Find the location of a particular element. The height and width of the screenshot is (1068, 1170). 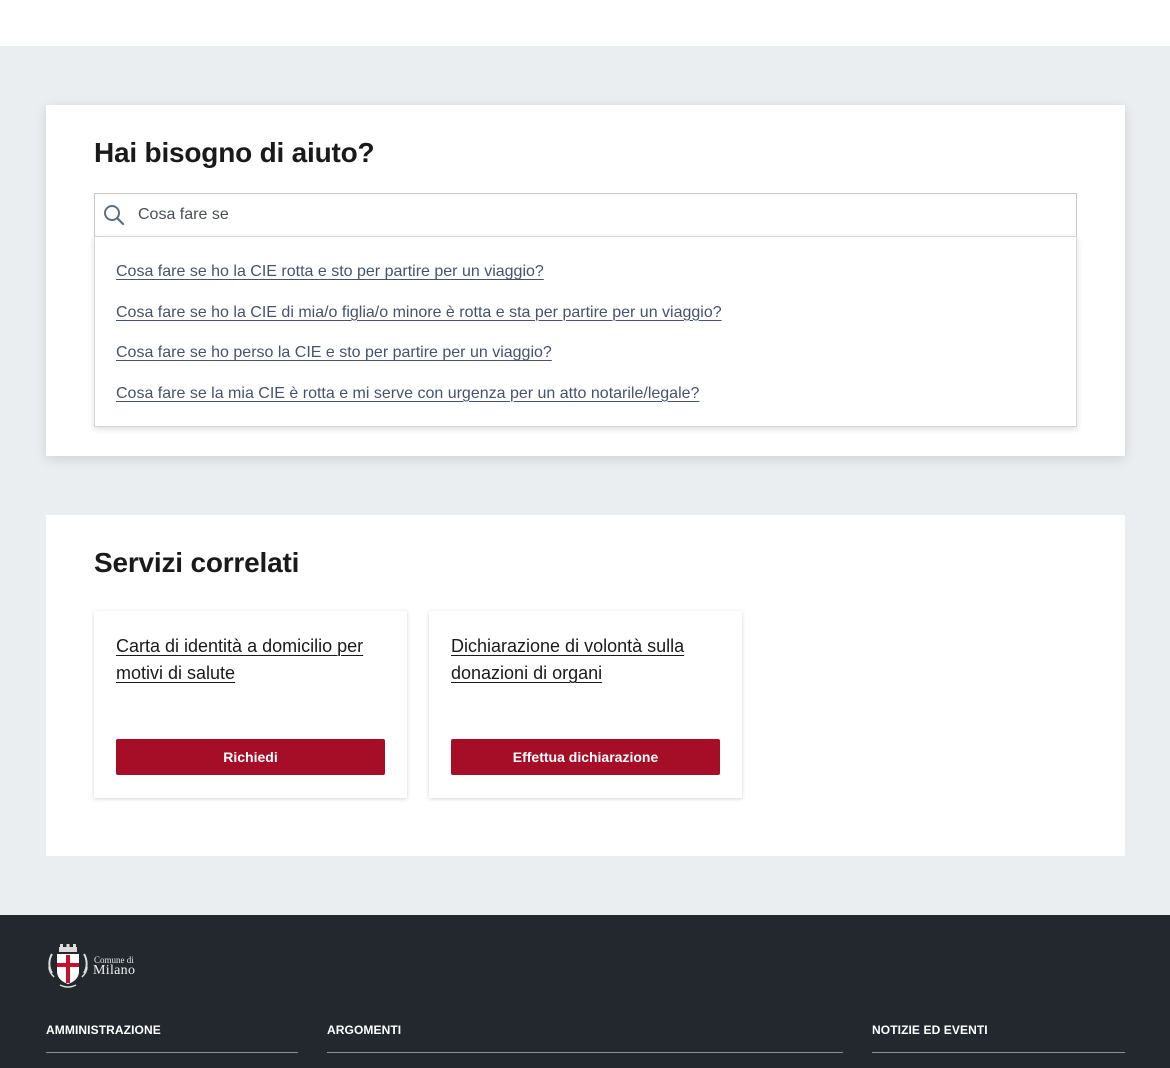

milano-coat-of-arms-icon is located at coordinates (68, 966).